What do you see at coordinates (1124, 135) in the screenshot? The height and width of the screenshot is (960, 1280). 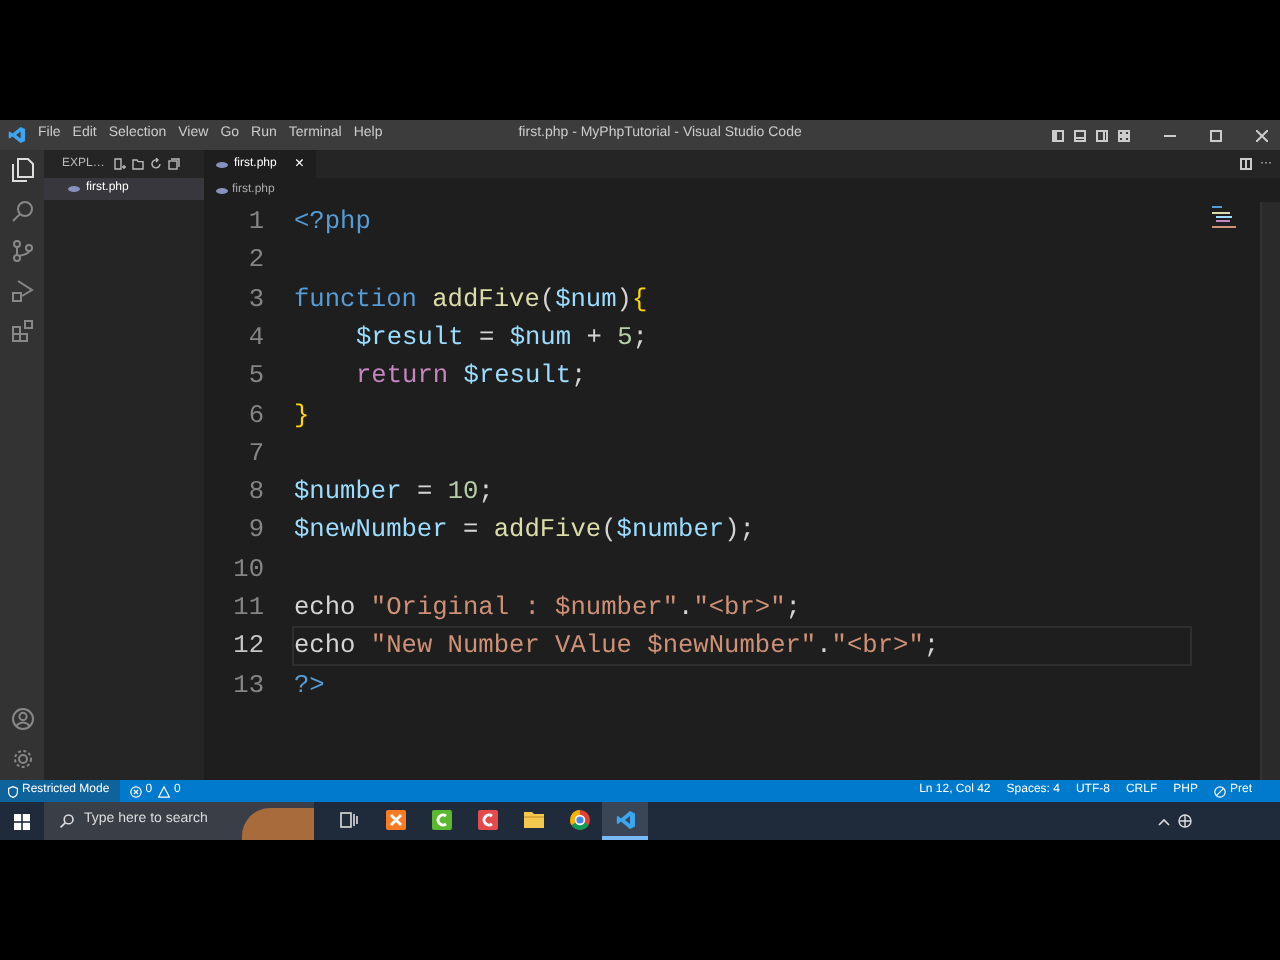 I see `grid-icon` at bounding box center [1124, 135].